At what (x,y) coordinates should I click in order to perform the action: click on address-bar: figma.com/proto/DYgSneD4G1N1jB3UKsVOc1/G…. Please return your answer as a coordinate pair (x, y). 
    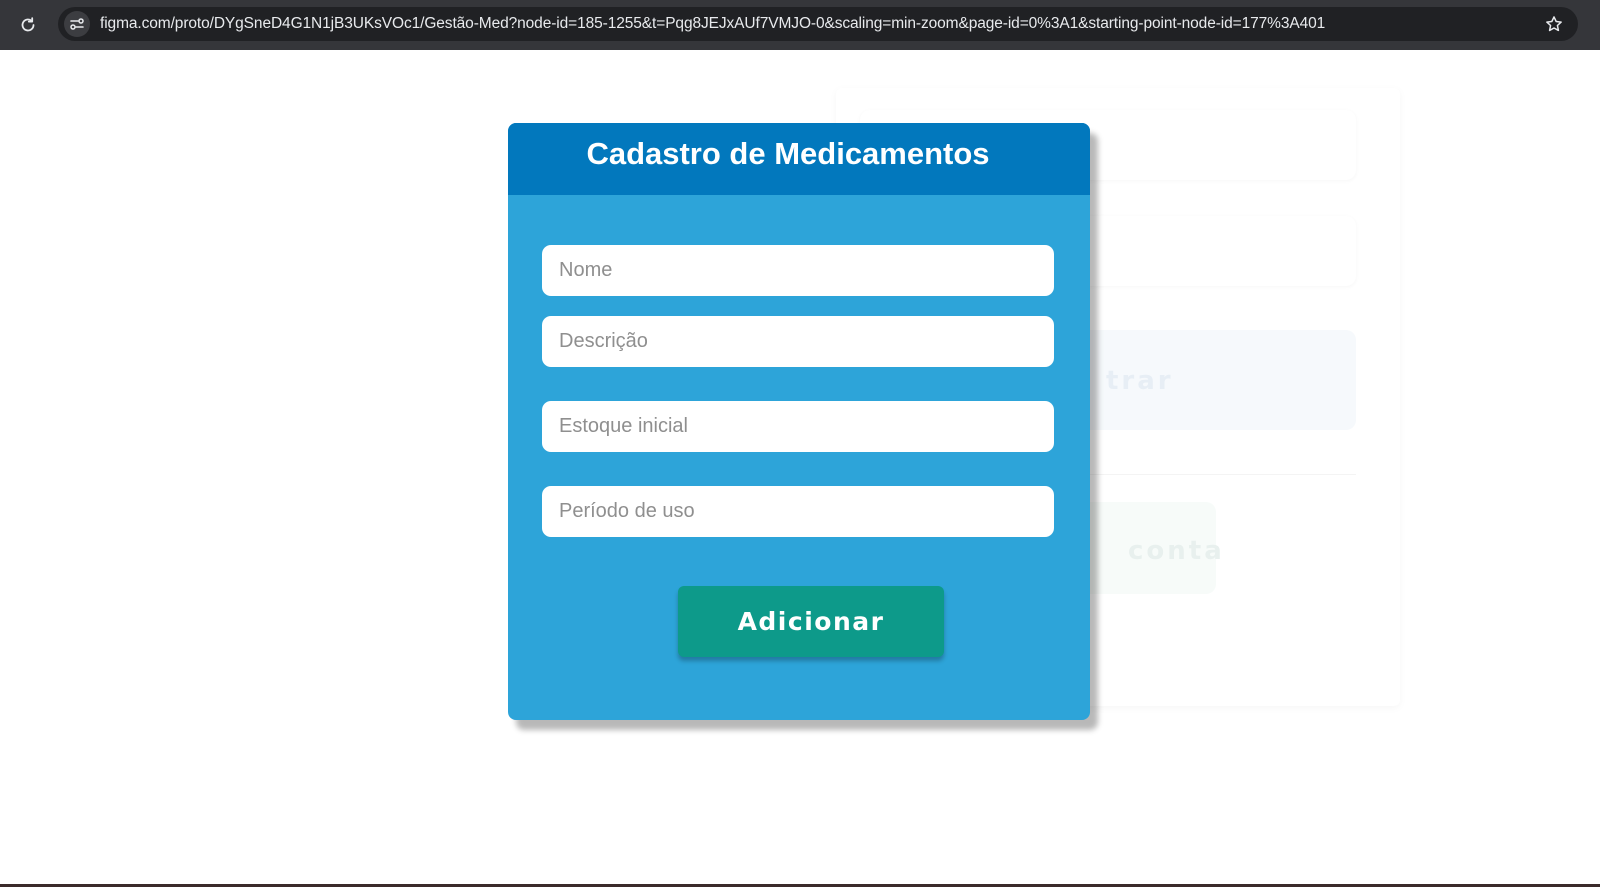
    Looking at the image, I should click on (818, 24).